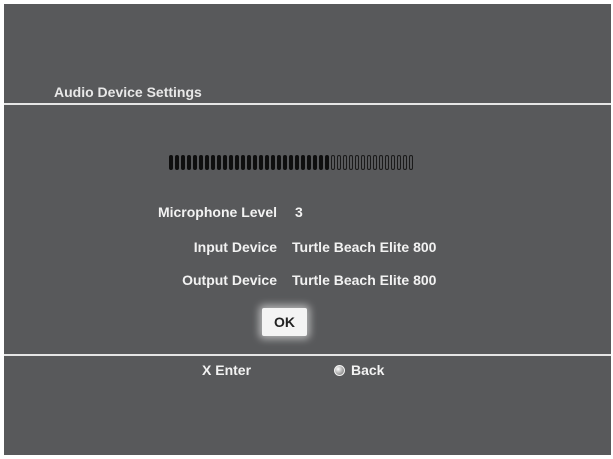 This screenshot has height=459, width=613. I want to click on back-hint-label: Back, so click(368, 370).